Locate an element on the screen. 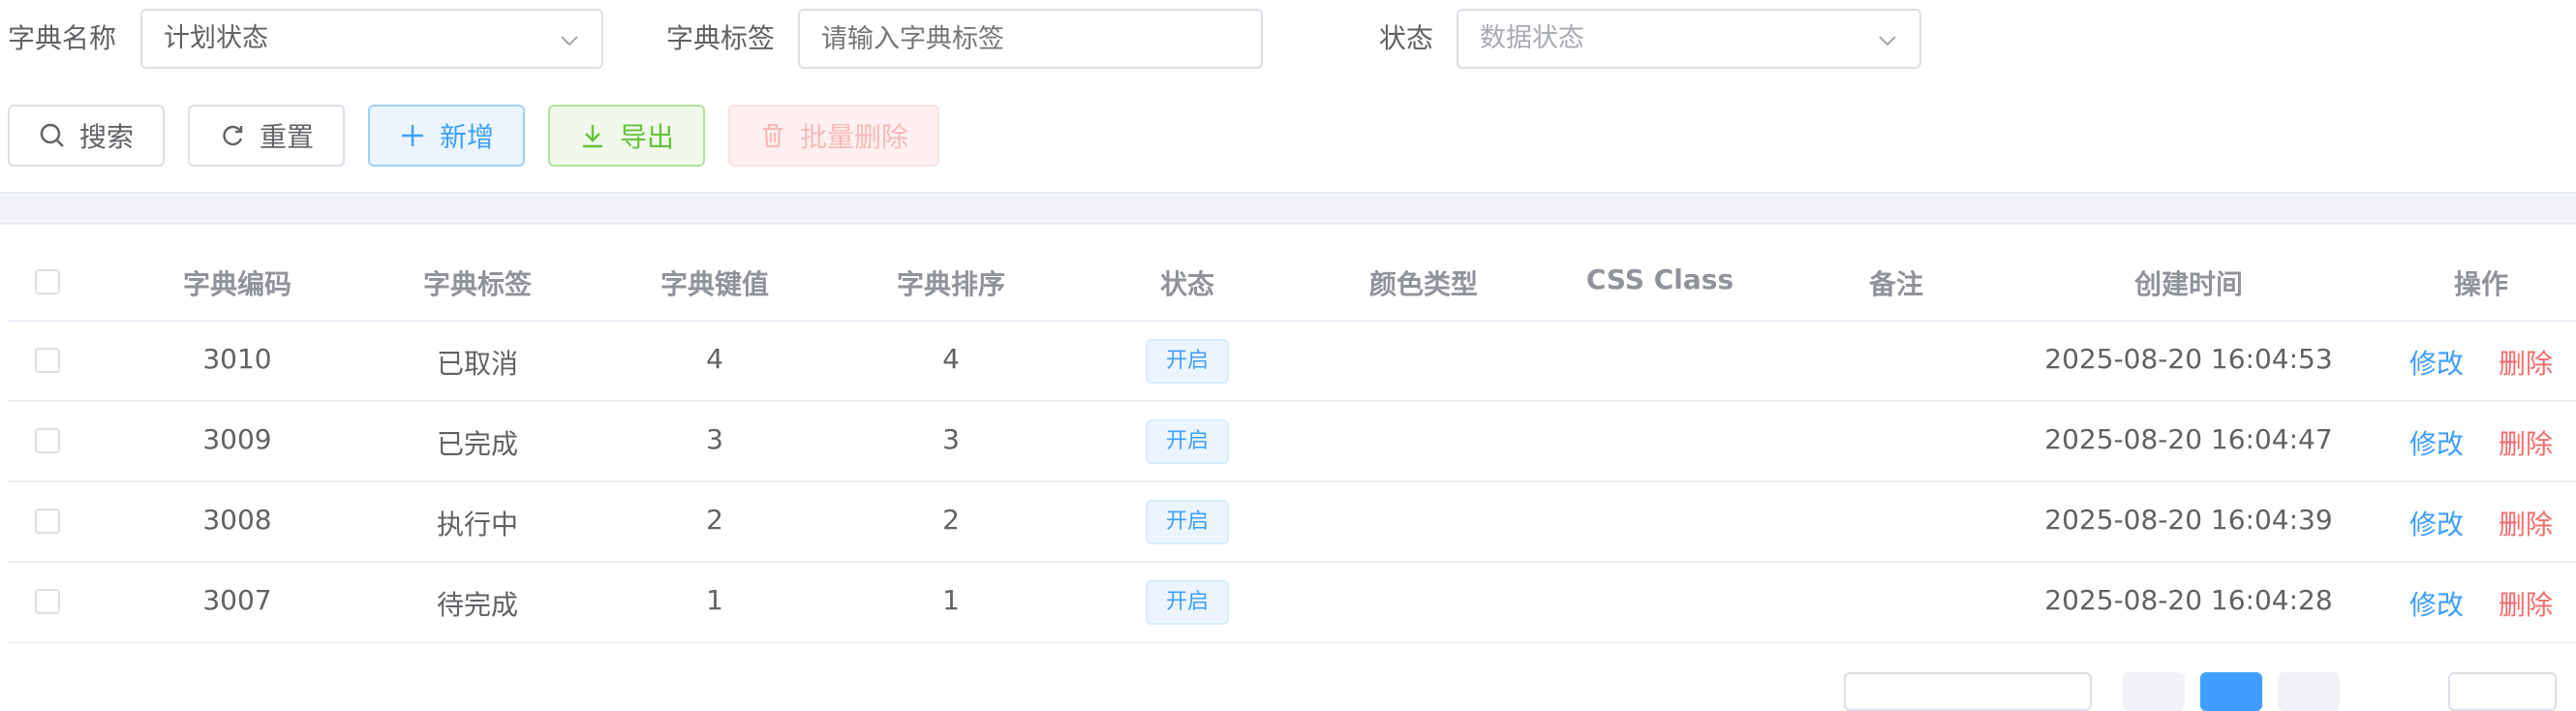  cell-code: 3009 is located at coordinates (237, 439).